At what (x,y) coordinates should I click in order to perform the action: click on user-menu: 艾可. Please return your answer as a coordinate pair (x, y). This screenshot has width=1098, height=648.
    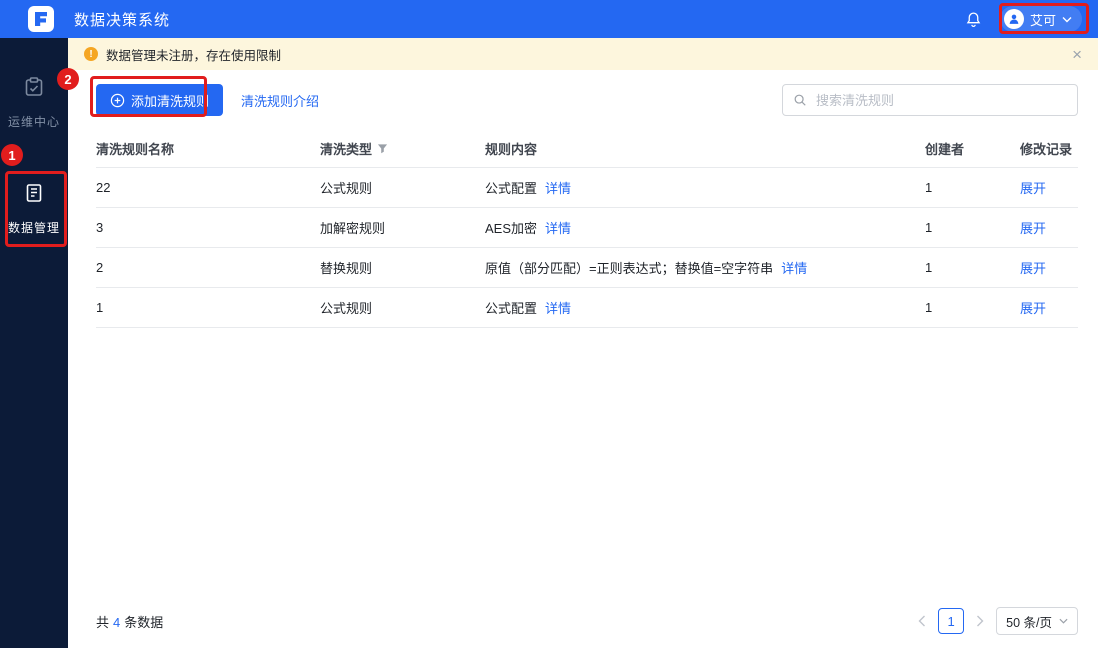
    Looking at the image, I should click on (1040, 19).